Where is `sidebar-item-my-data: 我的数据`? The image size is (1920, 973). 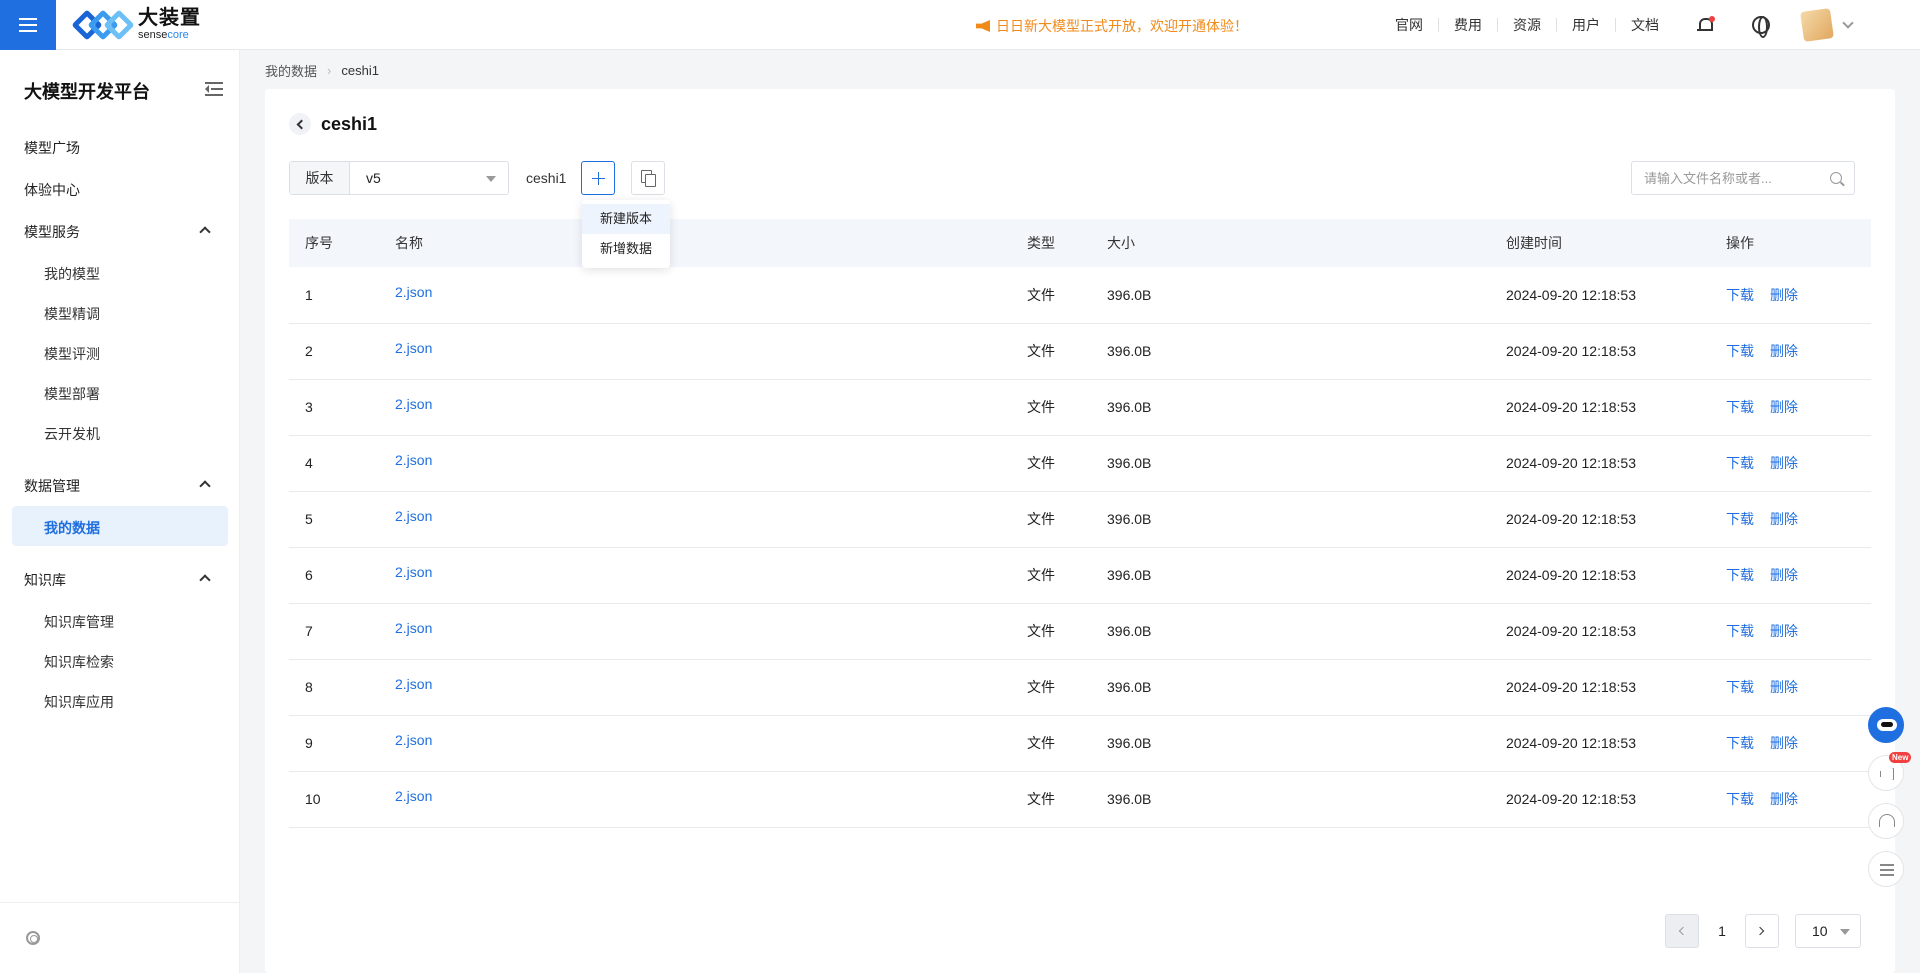
sidebar-item-my-data: 我的数据 is located at coordinates (120, 526).